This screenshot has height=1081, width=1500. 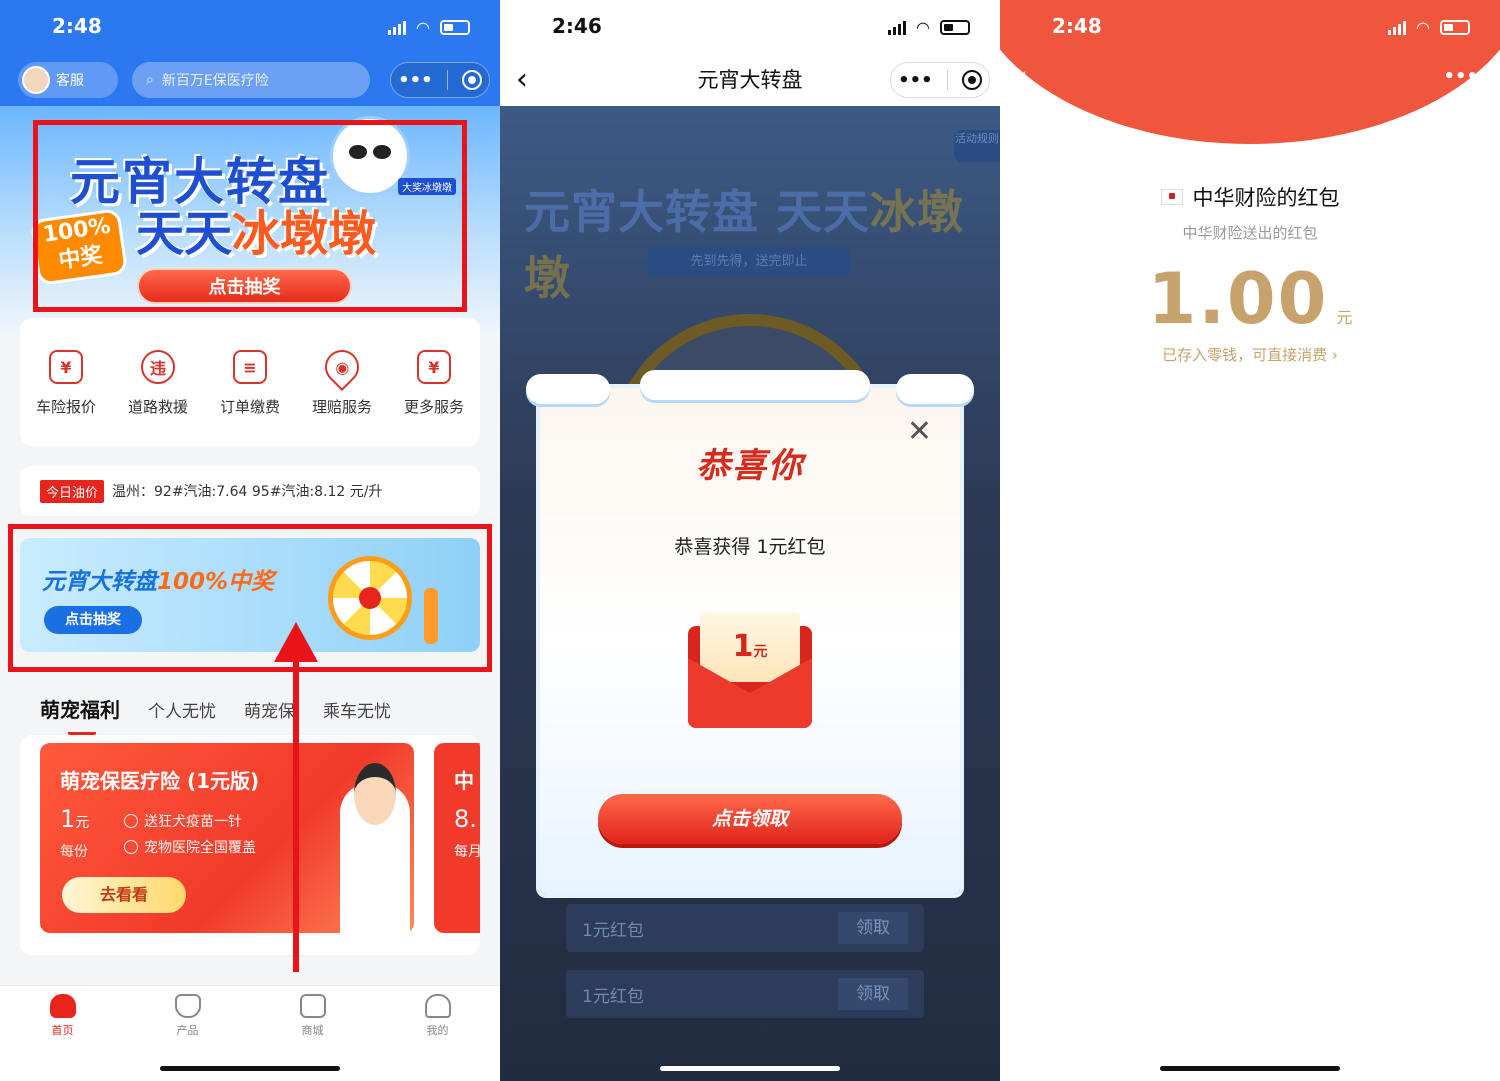 What do you see at coordinates (250, 367) in the screenshot?
I see `order-payment-icon: ≡` at bounding box center [250, 367].